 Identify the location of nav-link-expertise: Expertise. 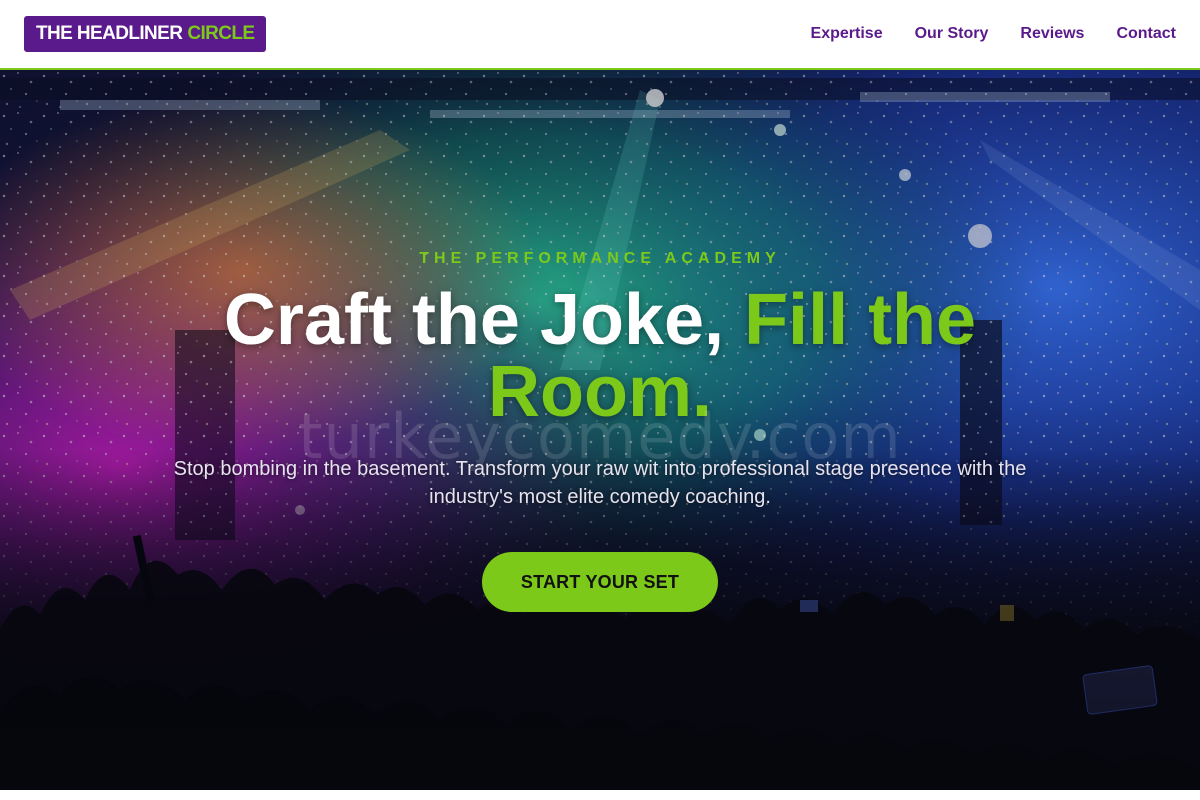
(847, 34).